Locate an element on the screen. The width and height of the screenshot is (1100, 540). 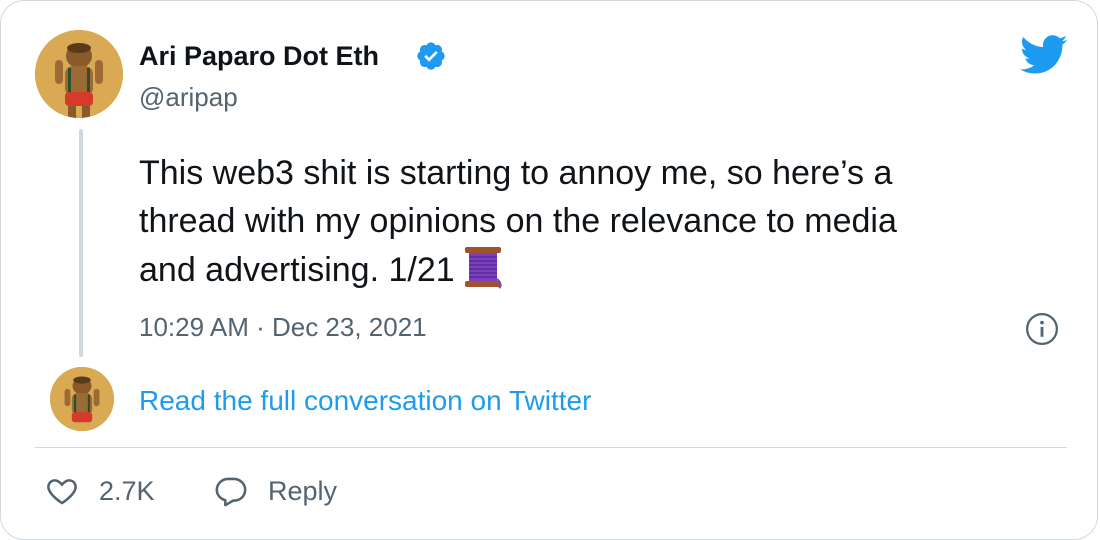
heart-icon is located at coordinates (62, 492).